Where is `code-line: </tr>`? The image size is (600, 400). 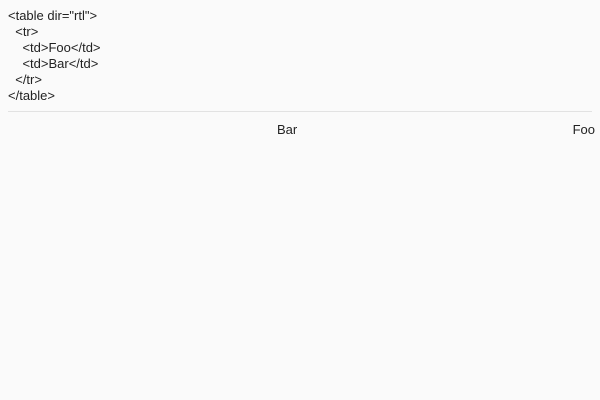
code-line: </tr> is located at coordinates (25, 79).